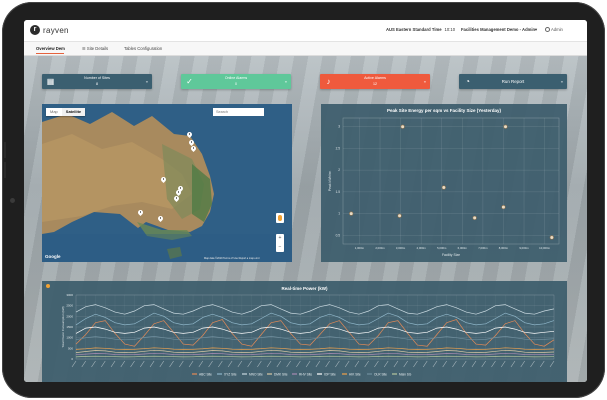 This screenshot has height=400, width=607. Describe the element at coordinates (330, 180) in the screenshot. I see `y-axis-label: Peak kWh/m²` at that location.